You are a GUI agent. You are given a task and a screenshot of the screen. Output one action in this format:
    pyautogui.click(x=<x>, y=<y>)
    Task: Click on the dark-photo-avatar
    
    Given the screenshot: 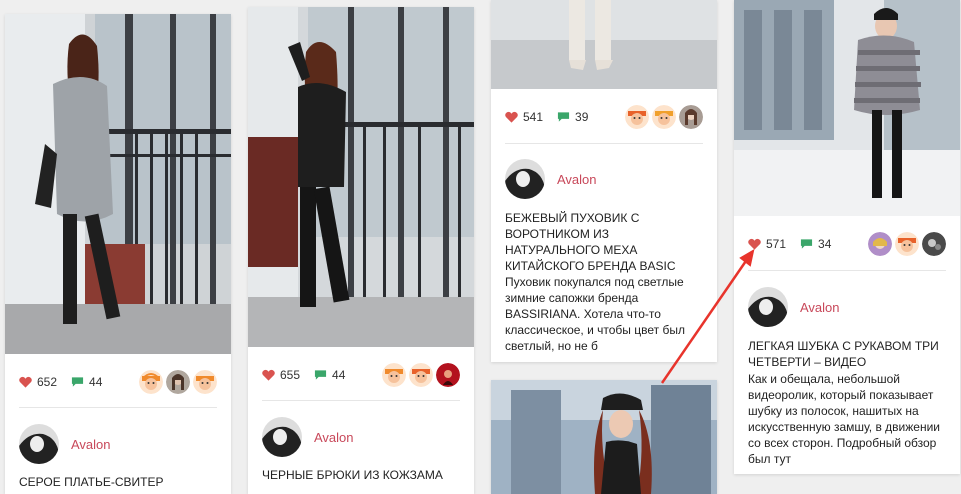 What is the action you would take?
    pyautogui.click(x=934, y=244)
    